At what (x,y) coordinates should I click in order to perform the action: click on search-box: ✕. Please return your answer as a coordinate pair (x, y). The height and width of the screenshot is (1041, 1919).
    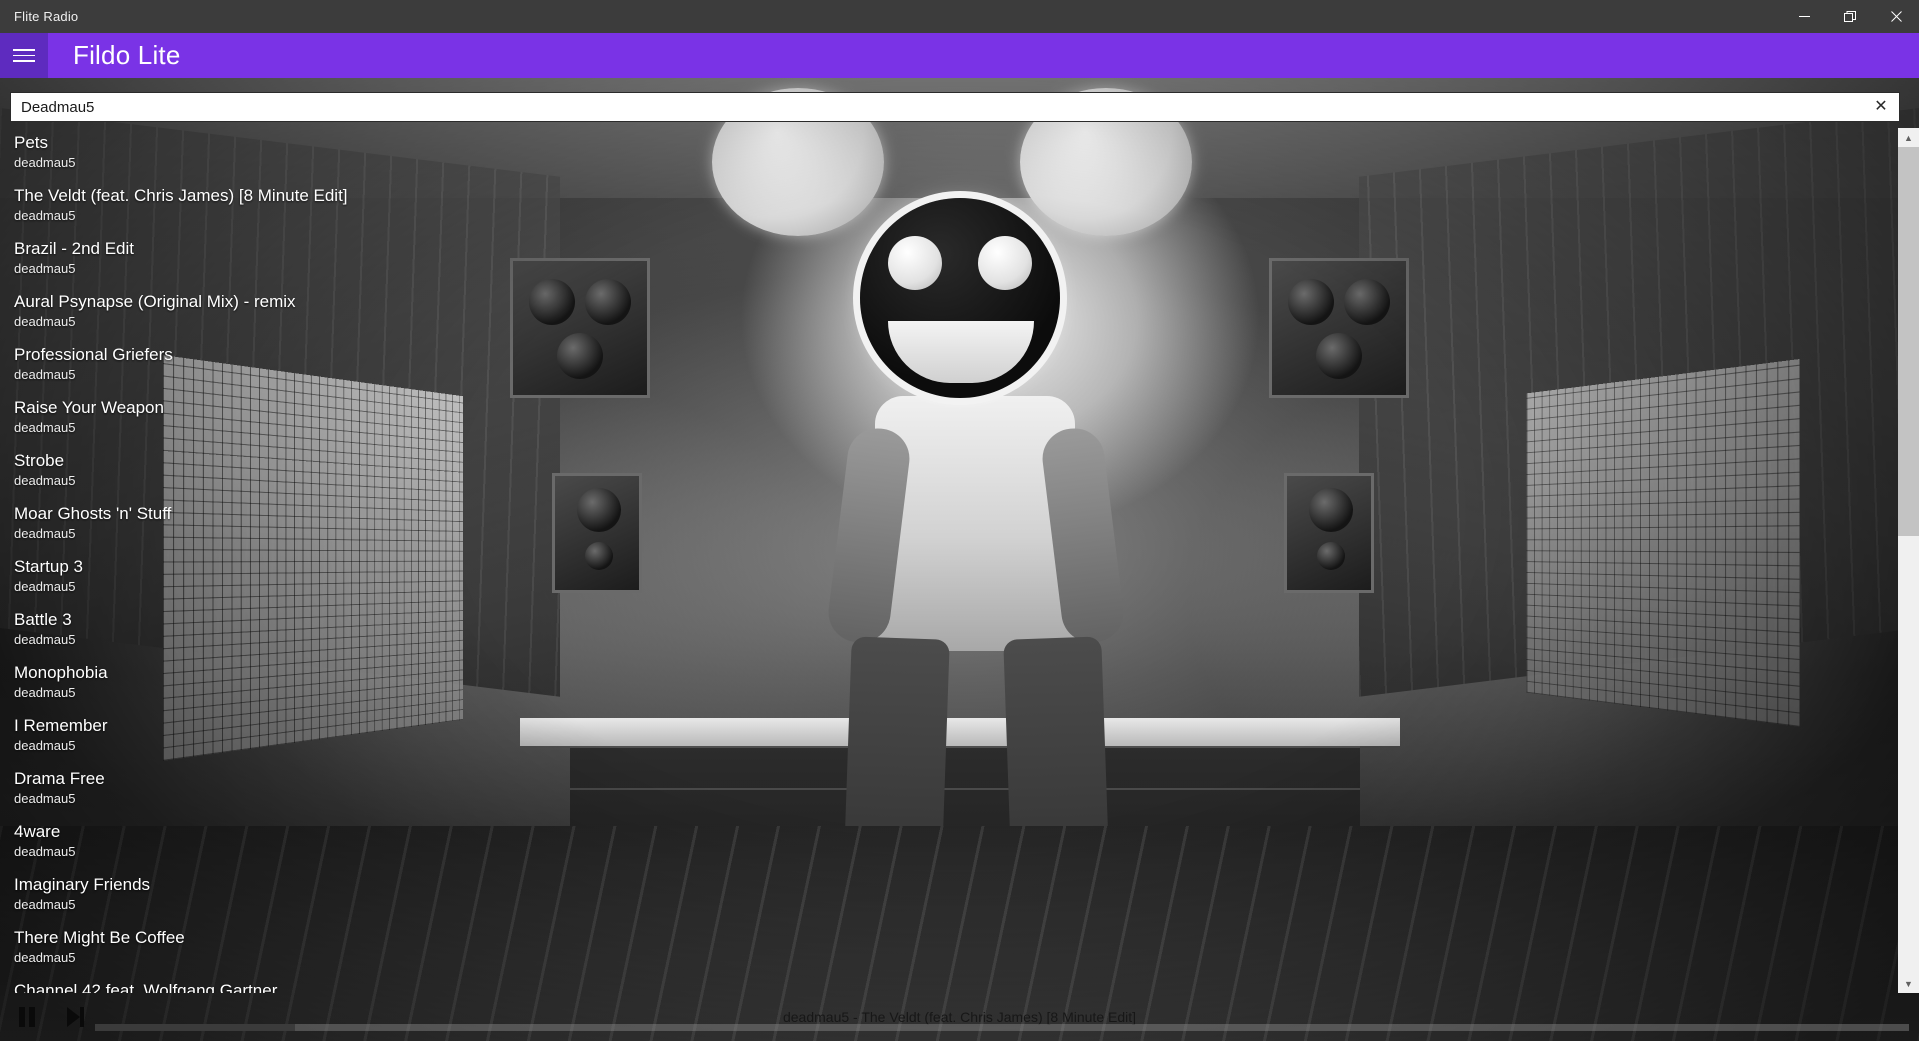
    Looking at the image, I should click on (955, 107).